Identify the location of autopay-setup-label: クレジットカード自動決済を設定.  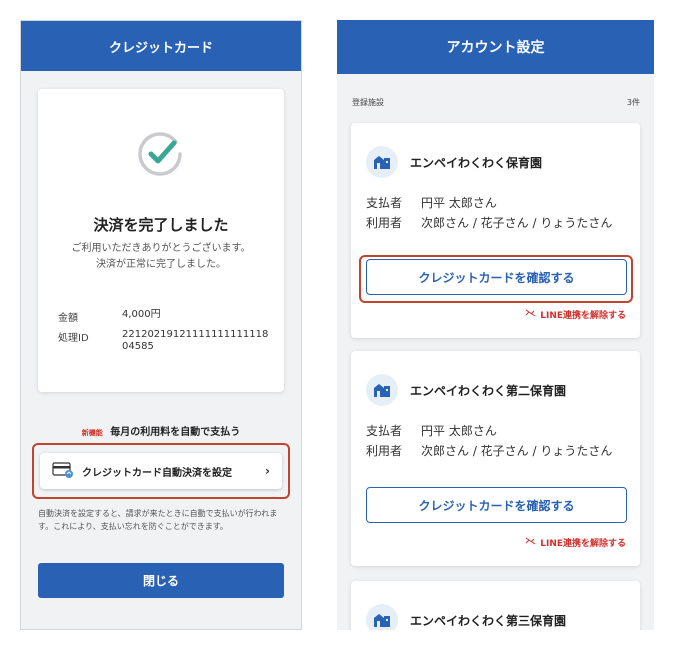
(157, 473).